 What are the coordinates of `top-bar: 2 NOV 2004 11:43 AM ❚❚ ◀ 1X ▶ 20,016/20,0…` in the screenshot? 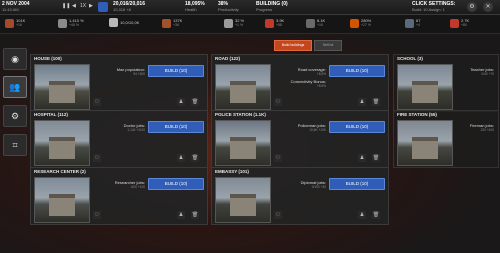 It's located at (250, 7).